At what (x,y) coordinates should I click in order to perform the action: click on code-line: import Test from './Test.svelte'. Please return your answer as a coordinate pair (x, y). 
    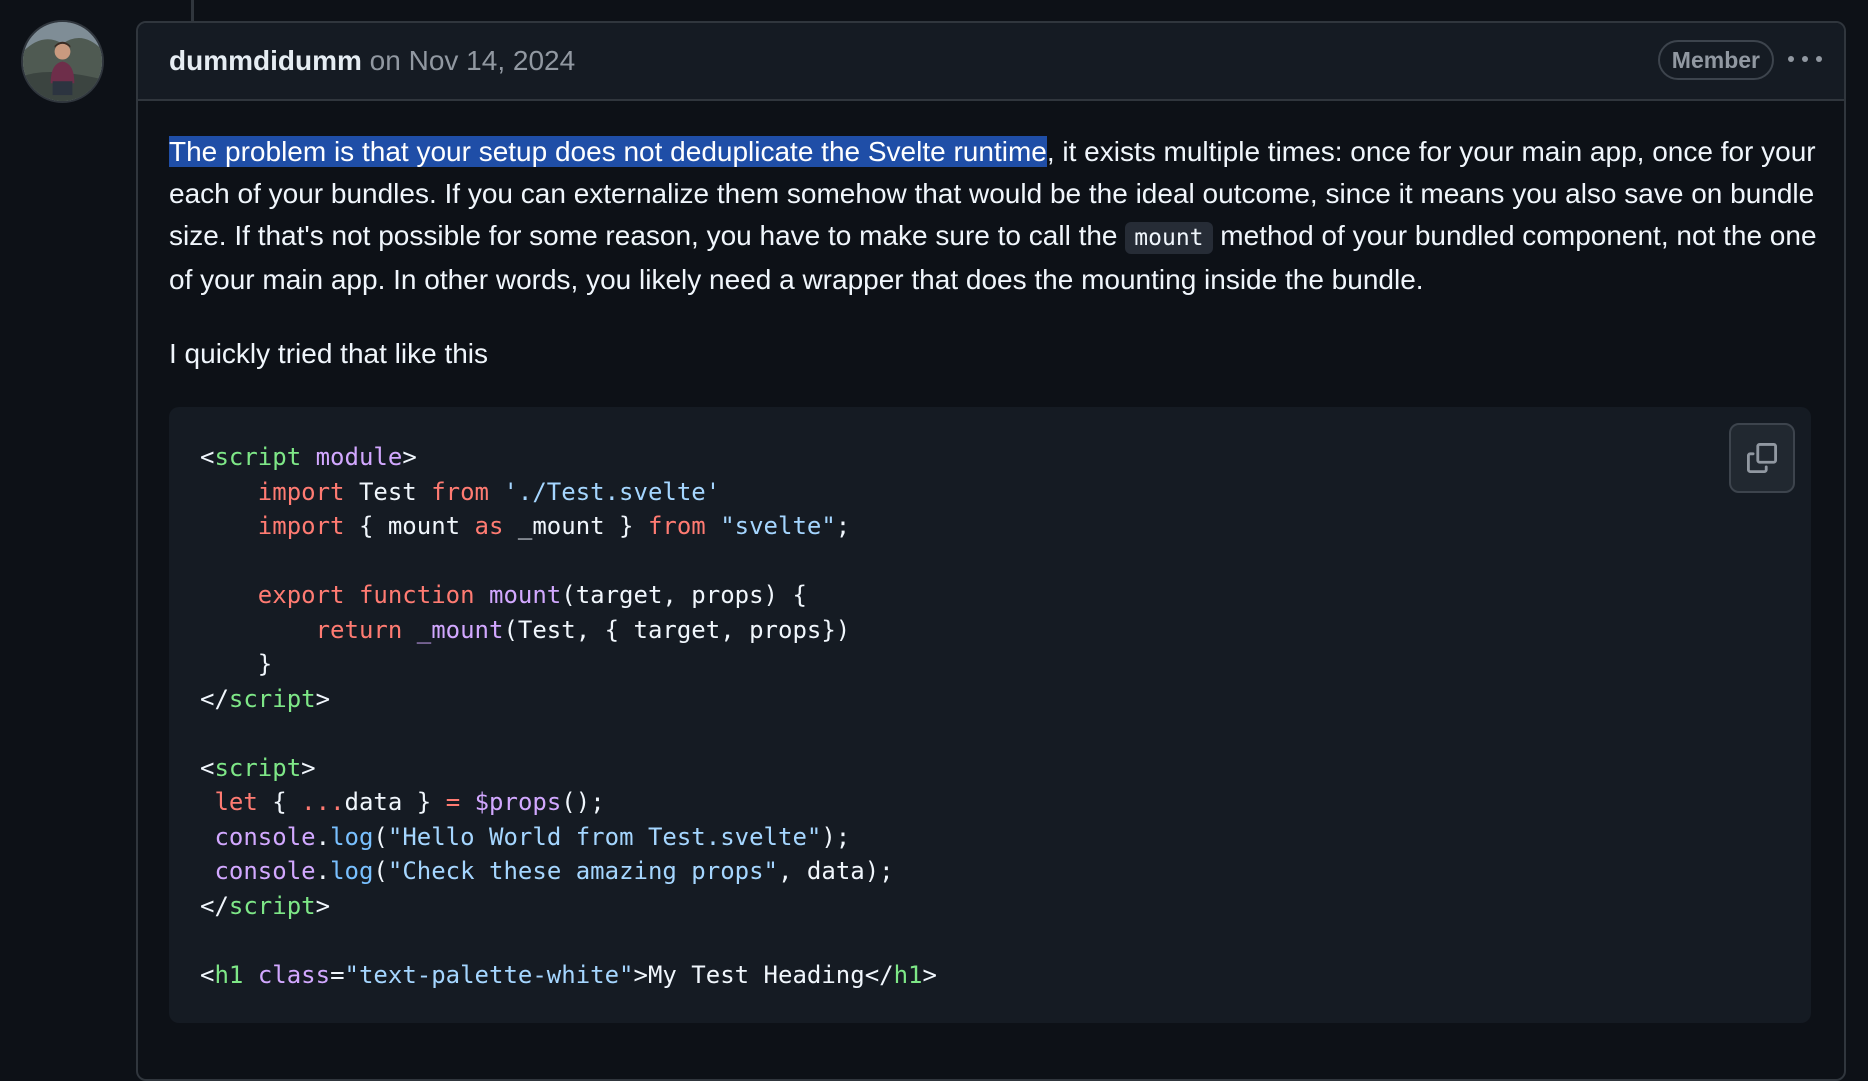
    Looking at the image, I should click on (489, 491).